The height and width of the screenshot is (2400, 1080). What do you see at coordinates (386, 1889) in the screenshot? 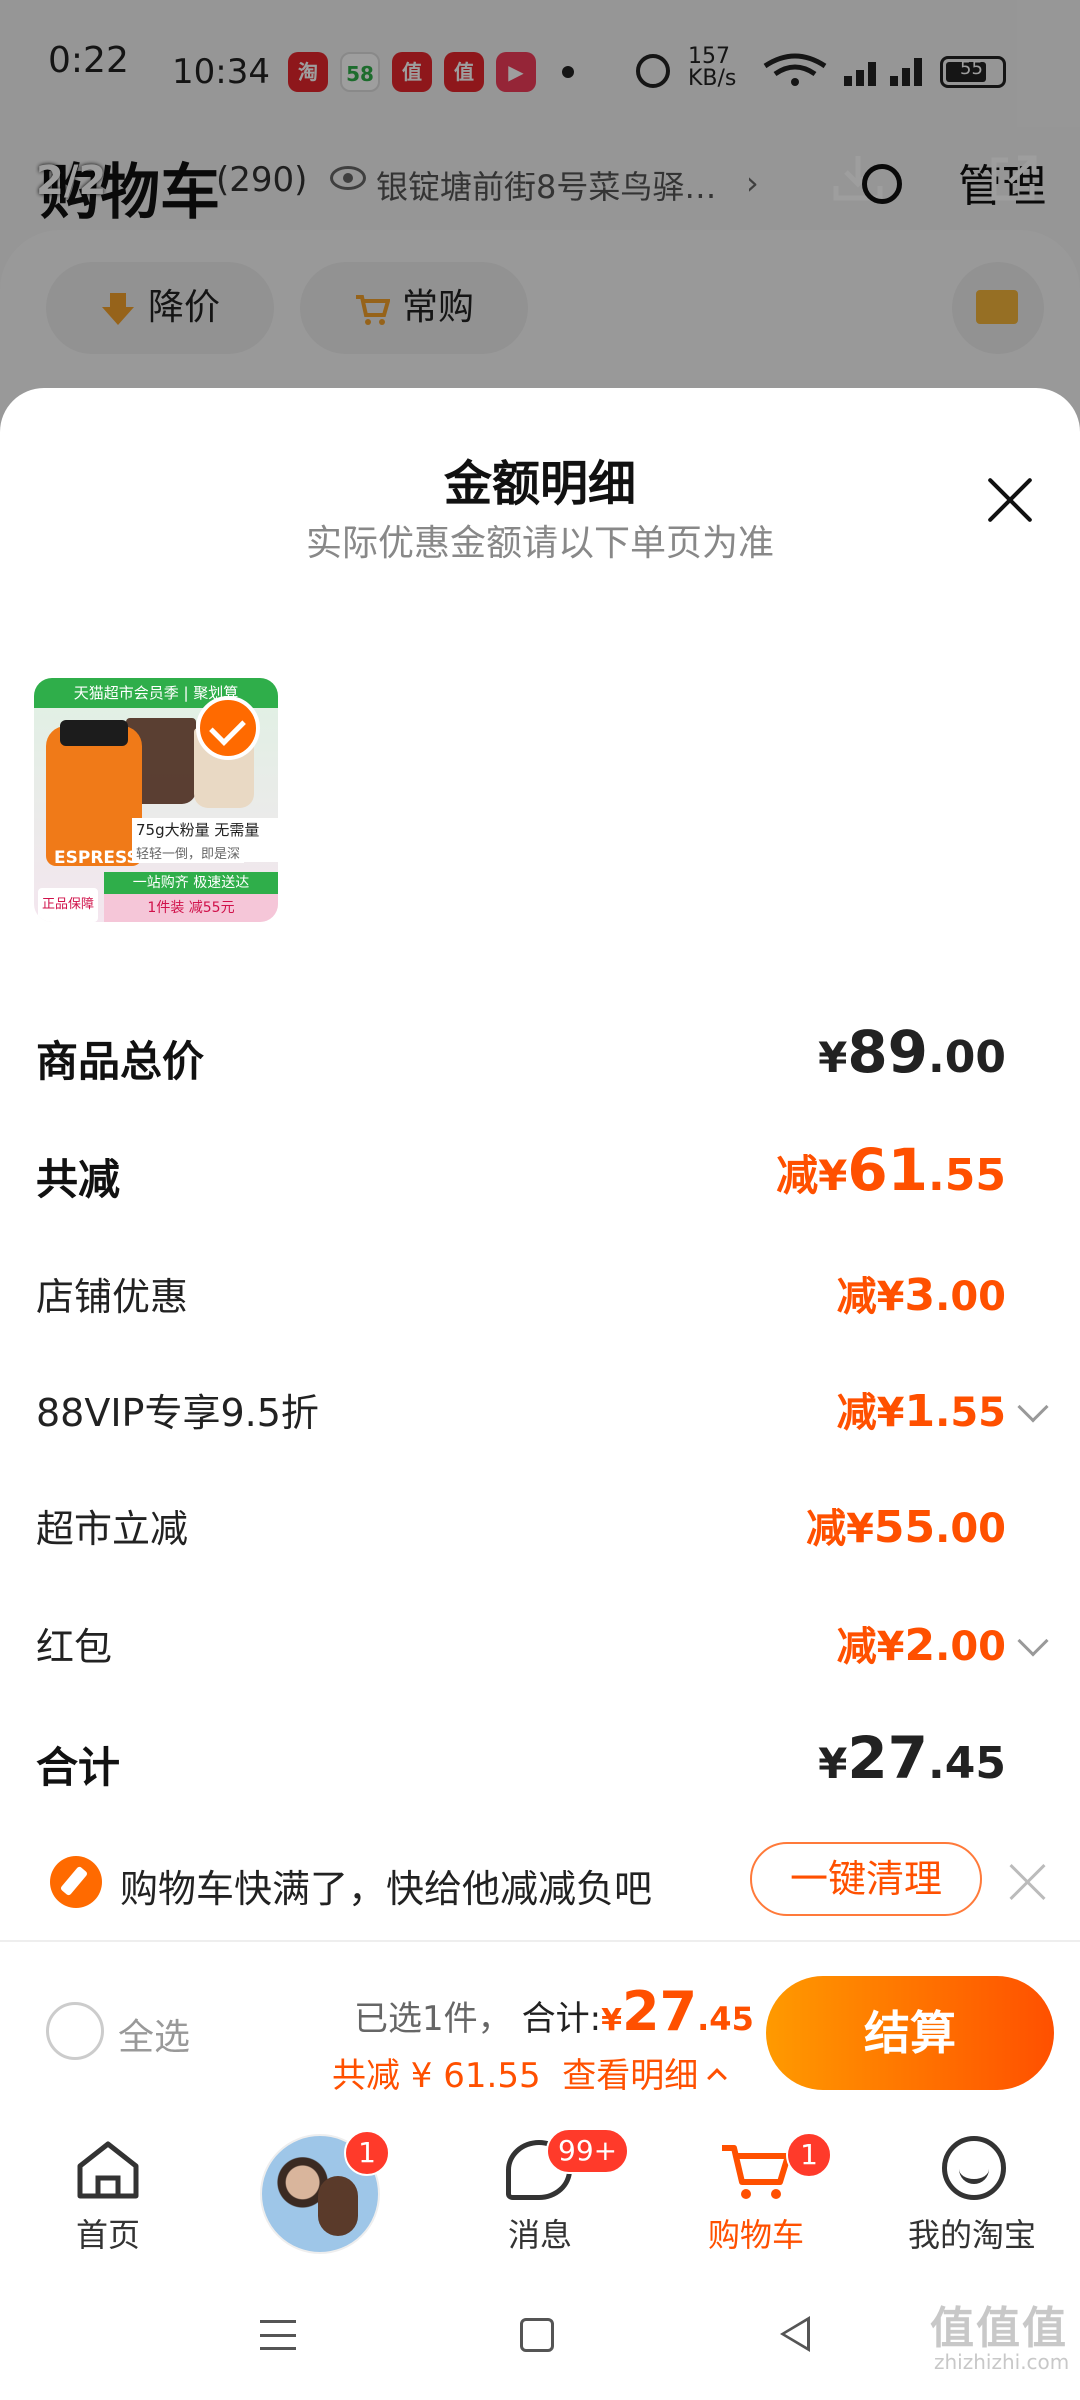
I see `tip-text: 购物车快满了，快给他减减负吧` at bounding box center [386, 1889].